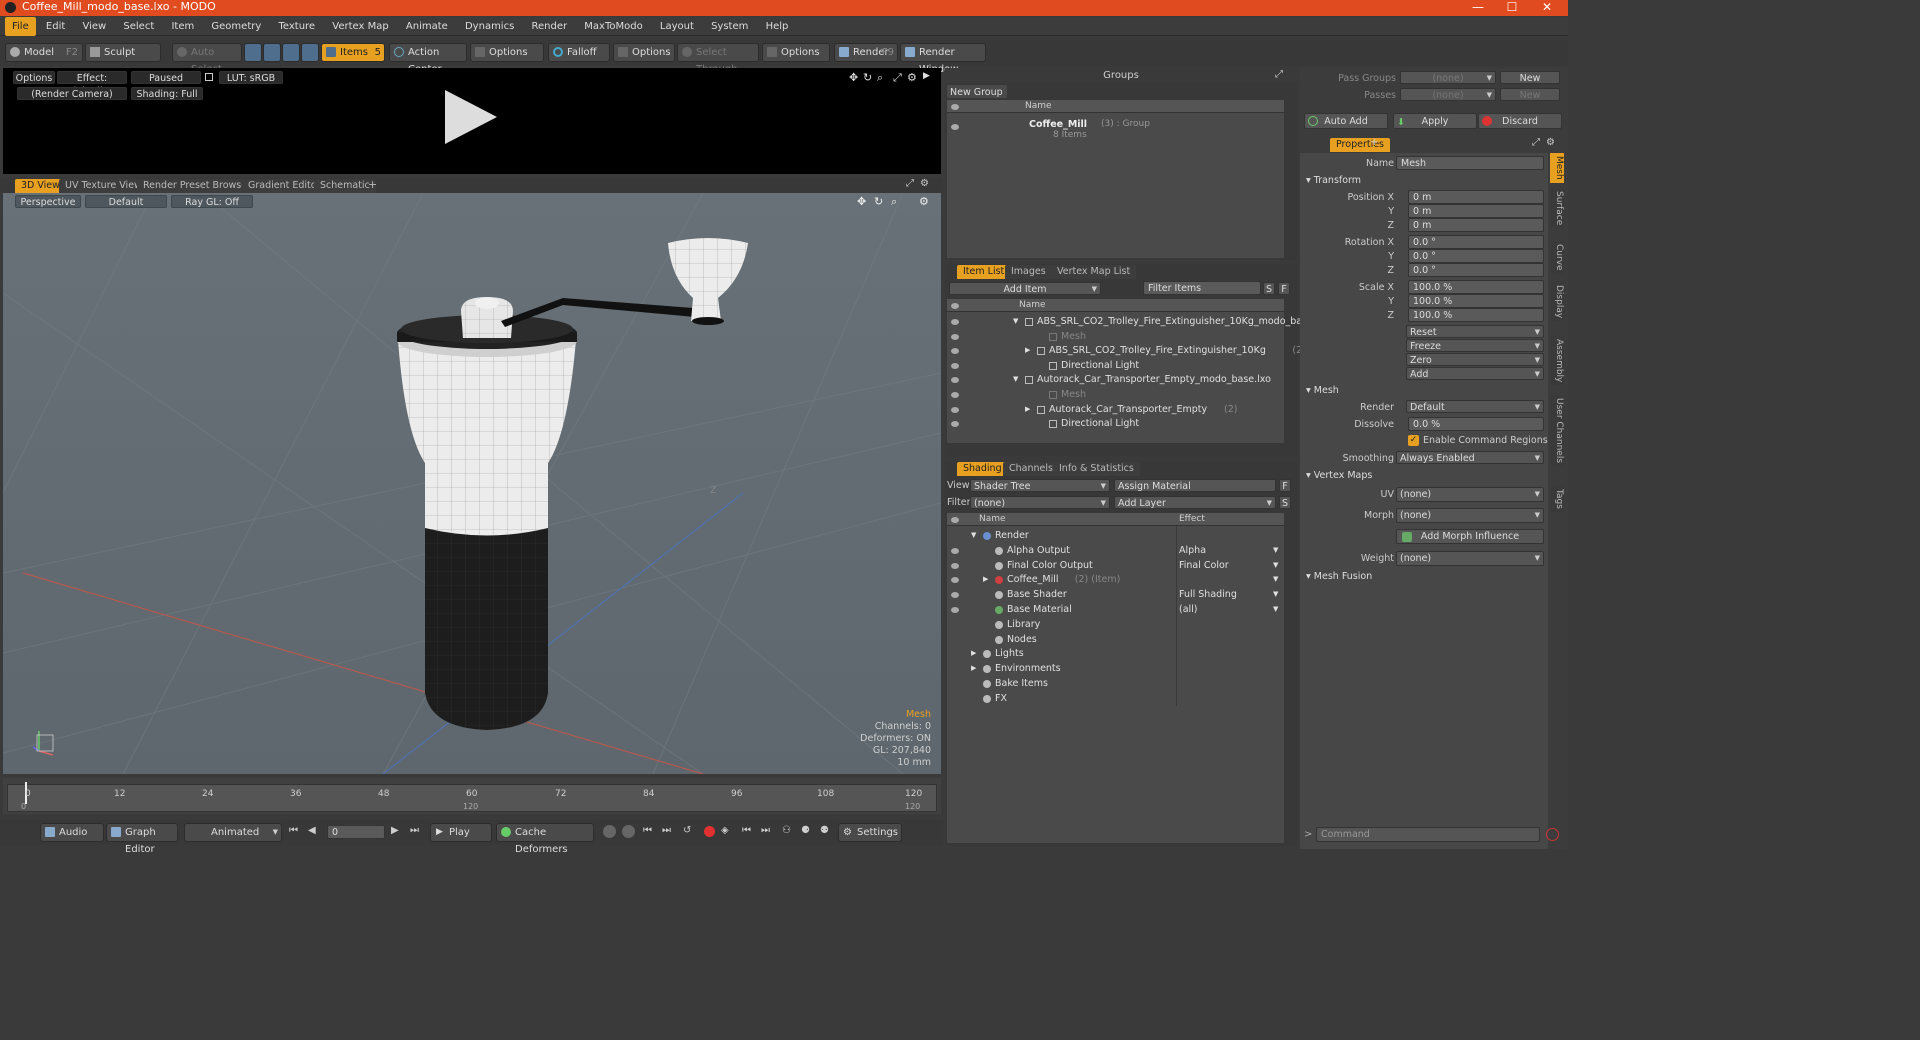  Describe the element at coordinates (427, 26) in the screenshot. I see `menu-animate: Animate` at that location.